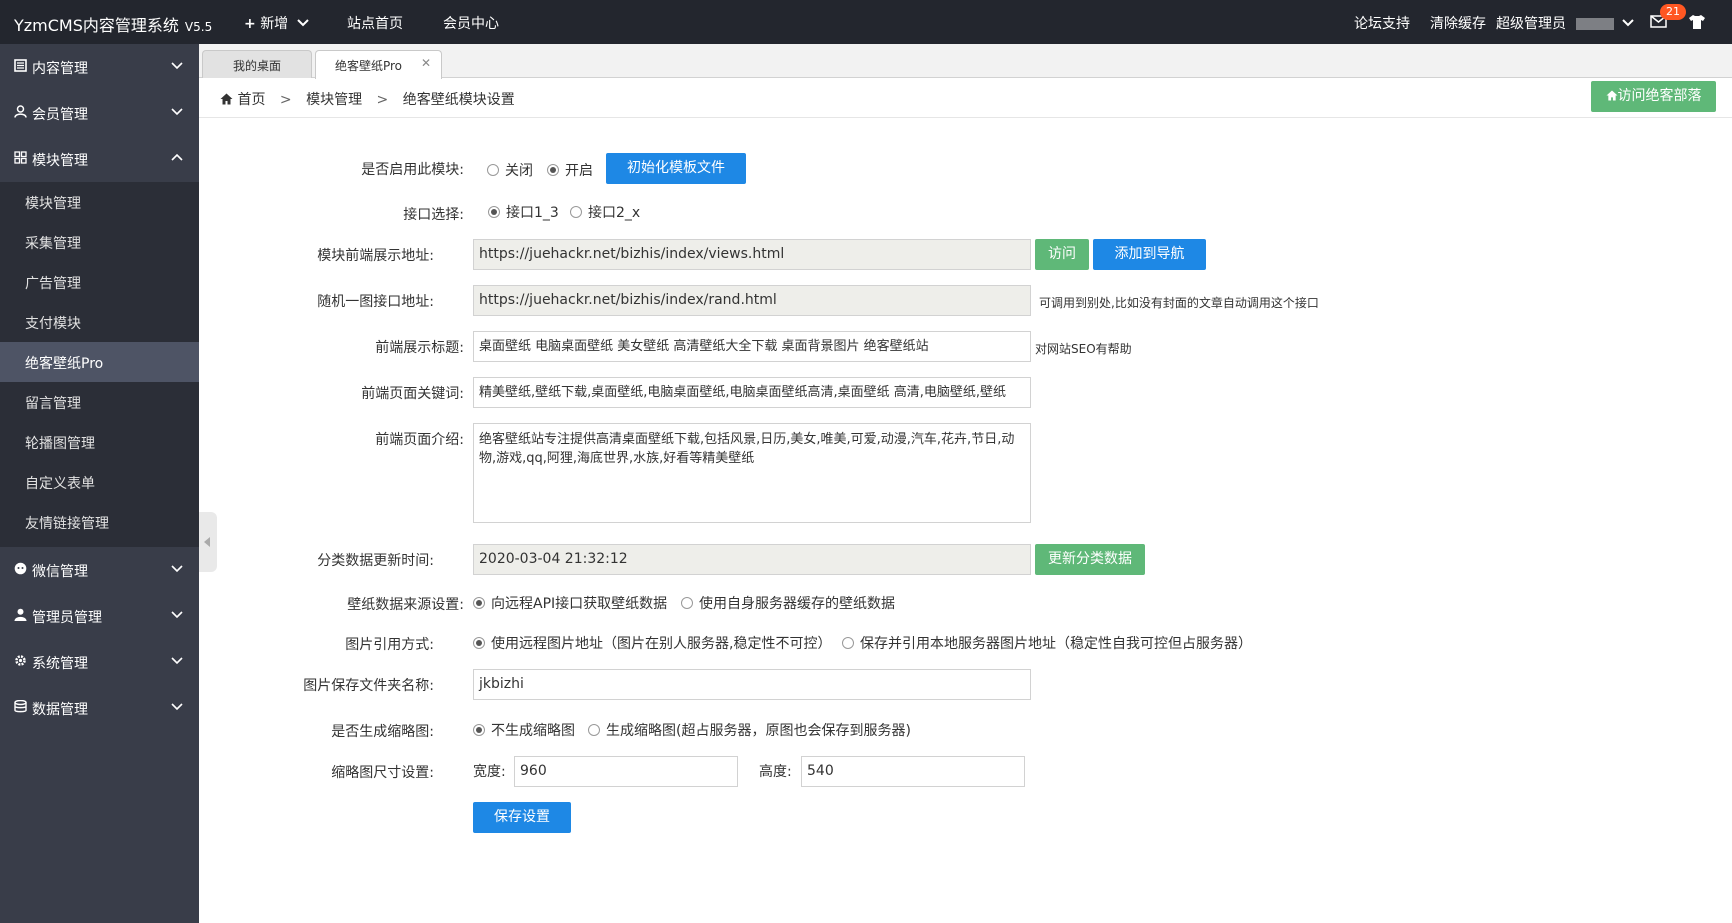 The height and width of the screenshot is (923, 1732). I want to click on api-label: 接口选择:, so click(433, 215).